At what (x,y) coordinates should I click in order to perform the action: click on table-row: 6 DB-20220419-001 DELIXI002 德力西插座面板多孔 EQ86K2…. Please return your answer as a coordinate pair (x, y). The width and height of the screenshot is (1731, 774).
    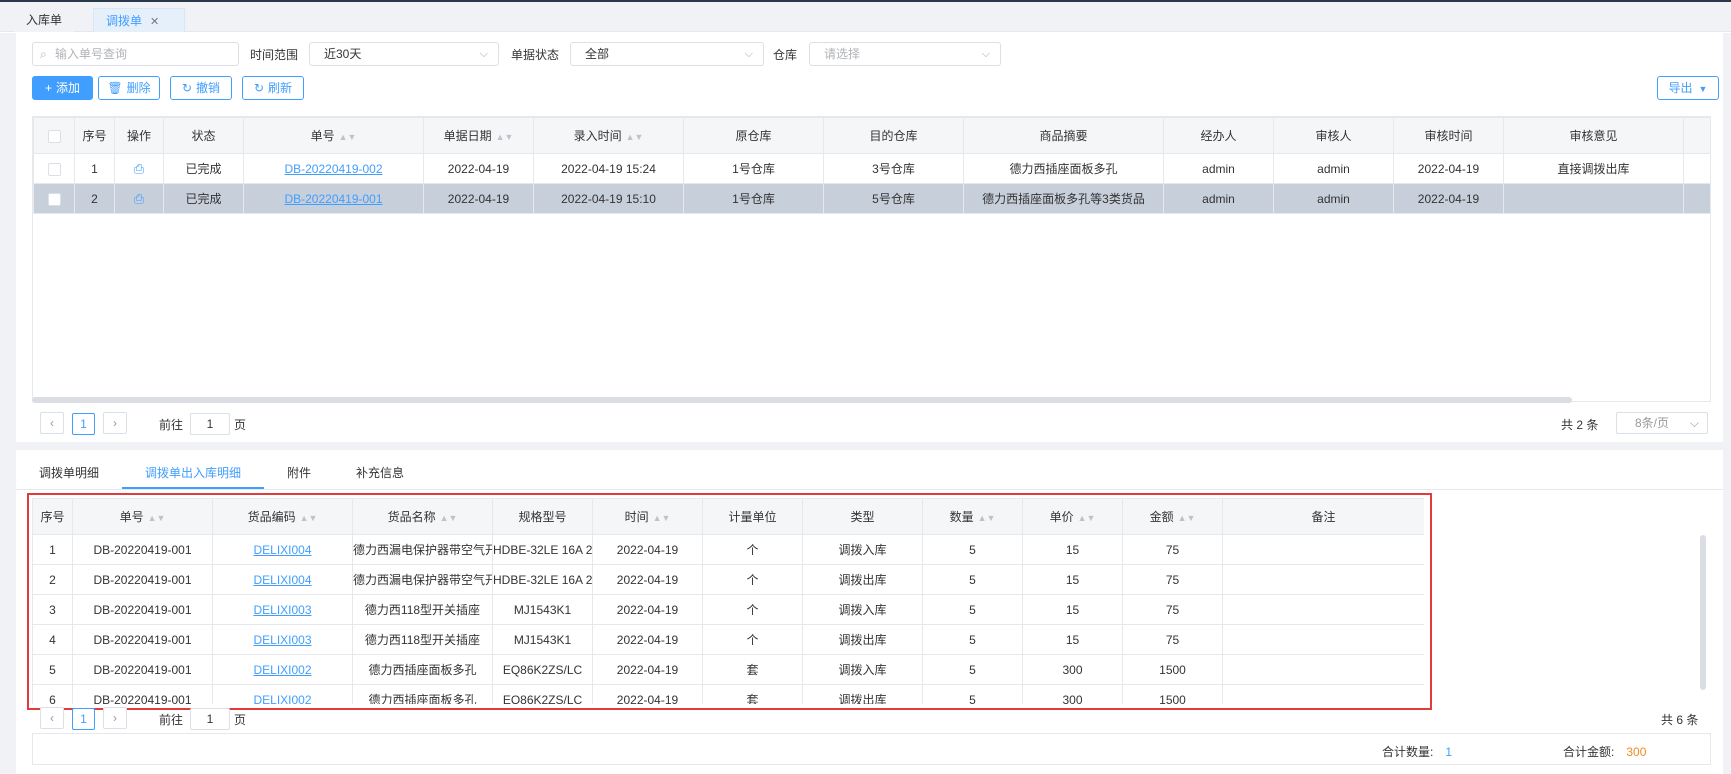
    Looking at the image, I should click on (728, 694).